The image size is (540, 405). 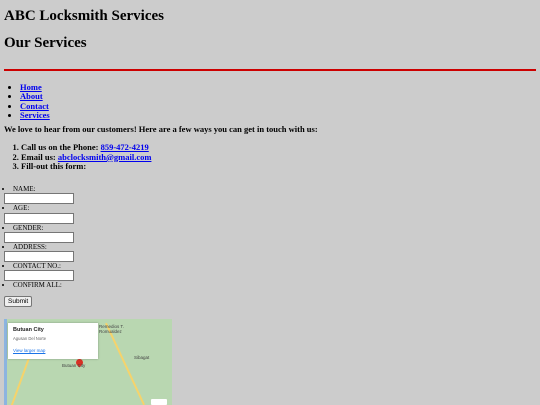 What do you see at coordinates (84, 16) in the screenshot?
I see `site-title: ABC Locksmith Services` at bounding box center [84, 16].